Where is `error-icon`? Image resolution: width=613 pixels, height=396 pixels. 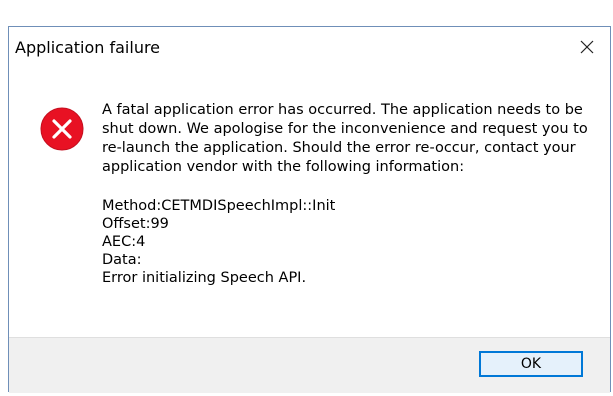
error-icon is located at coordinates (62, 129).